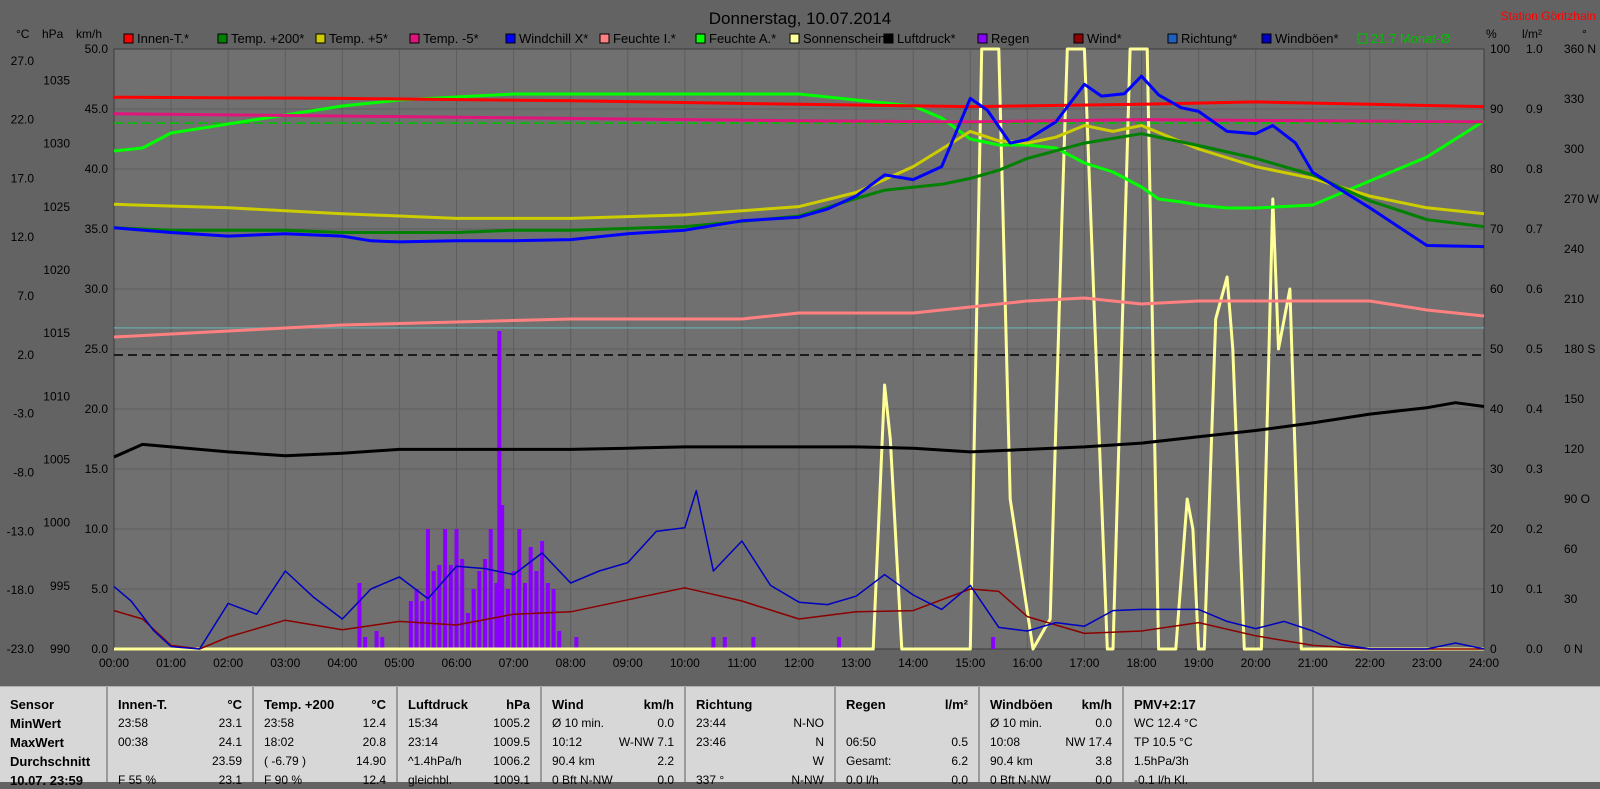 This screenshot has height=789, width=1600. I want to click on stats-section-title: Luftdruck, so click(438, 704).